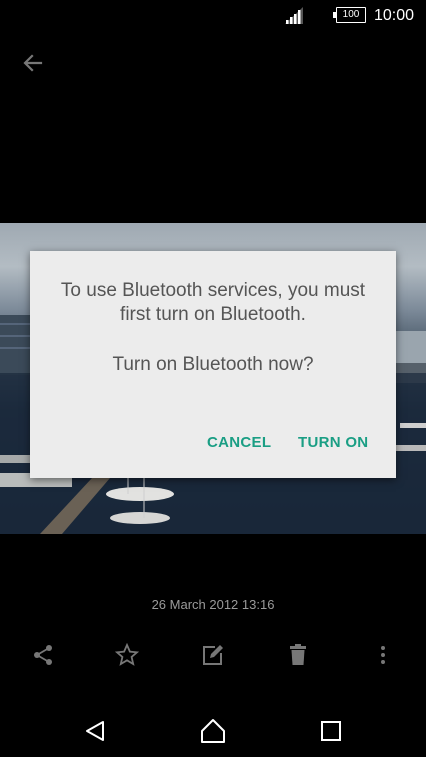  What do you see at coordinates (383, 655) in the screenshot?
I see `more-icon` at bounding box center [383, 655].